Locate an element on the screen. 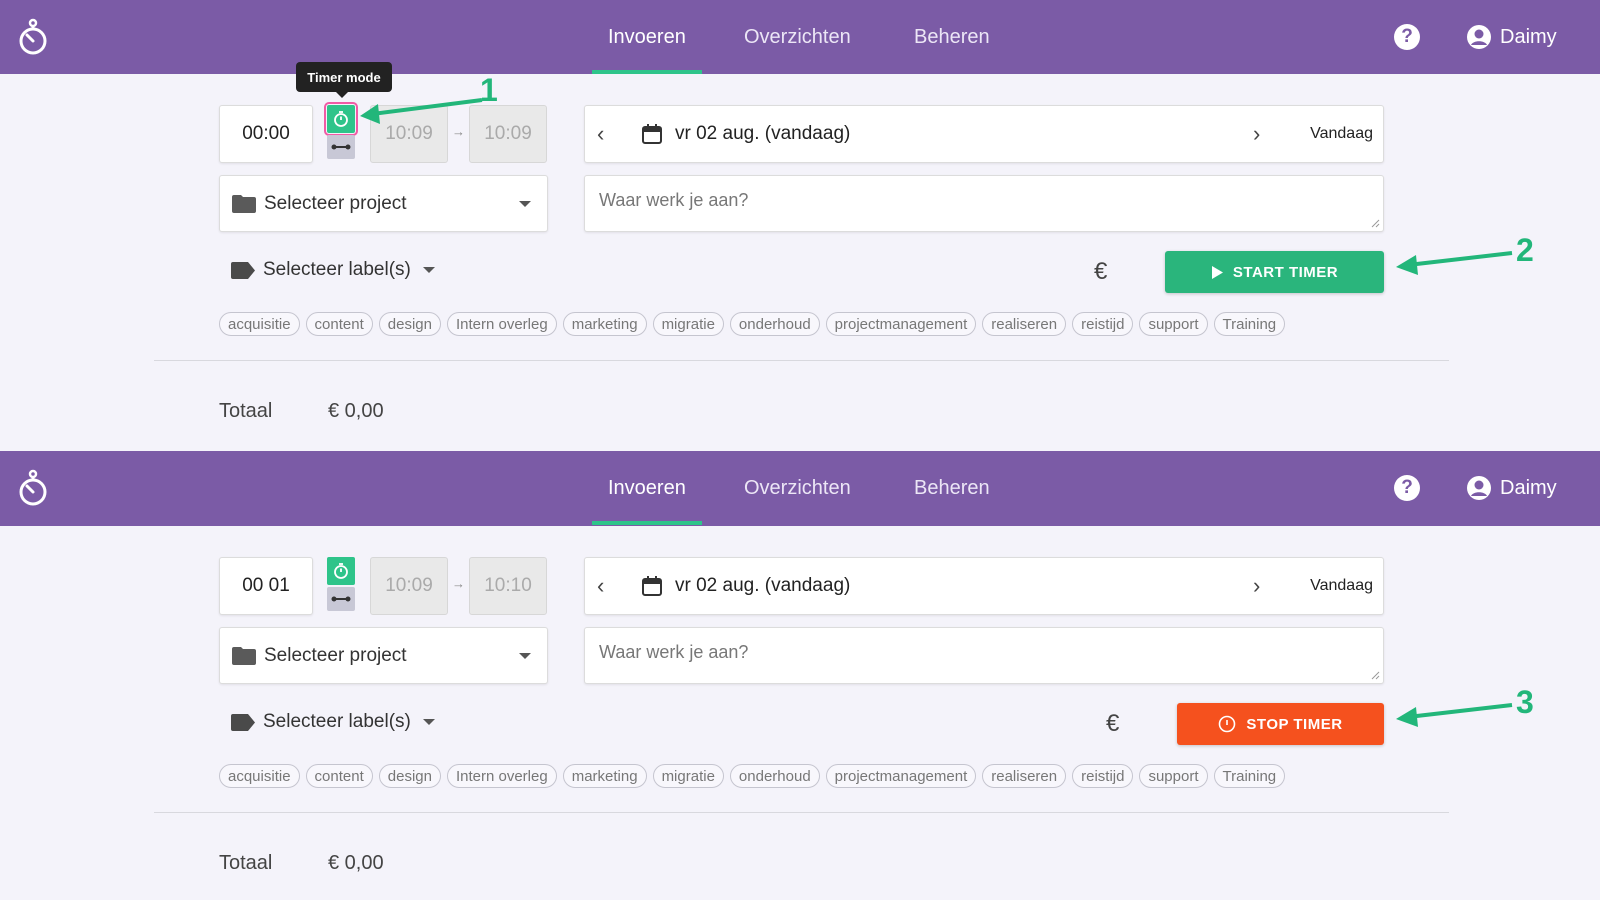  stop-timer-button: STOP TIMER is located at coordinates (1280, 724).